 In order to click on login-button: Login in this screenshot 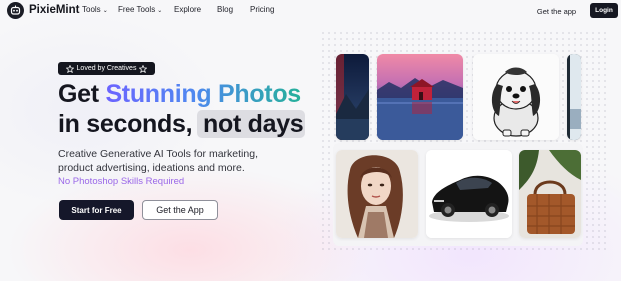, I will do `click(604, 10)`.